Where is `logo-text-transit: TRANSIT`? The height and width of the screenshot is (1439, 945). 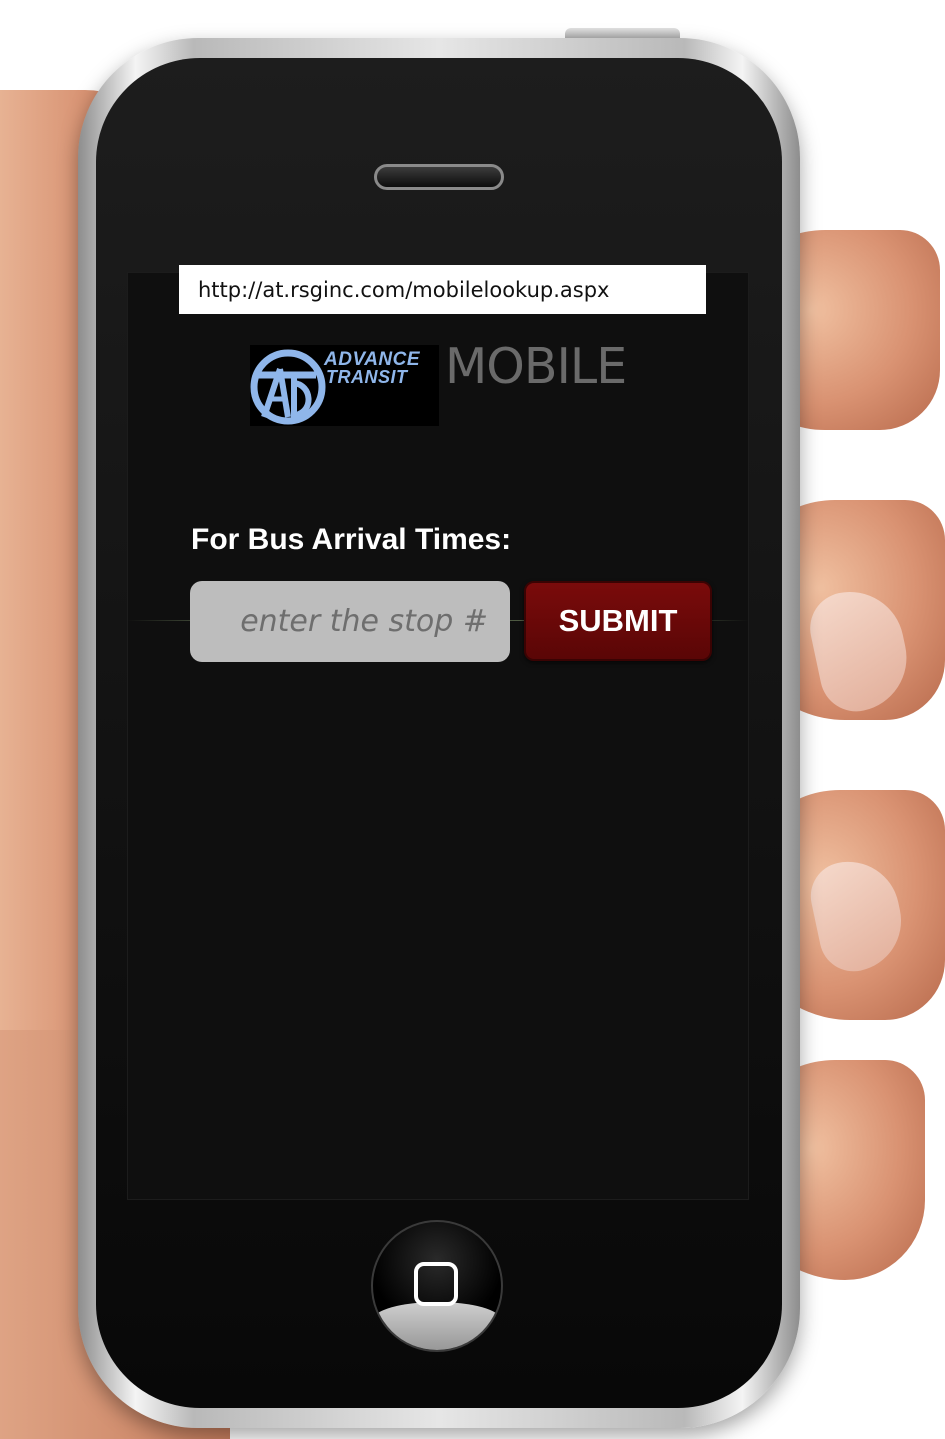 logo-text-transit: TRANSIT is located at coordinates (367, 377).